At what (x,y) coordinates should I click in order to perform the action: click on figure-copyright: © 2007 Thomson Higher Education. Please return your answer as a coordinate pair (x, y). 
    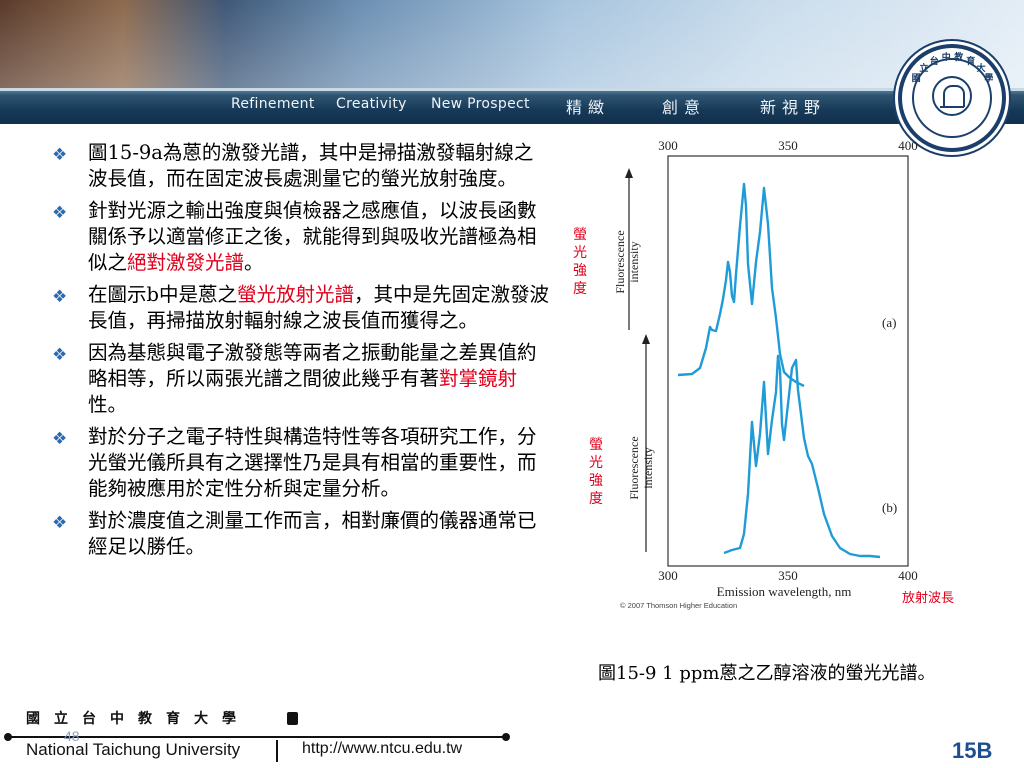
    Looking at the image, I should click on (678, 605).